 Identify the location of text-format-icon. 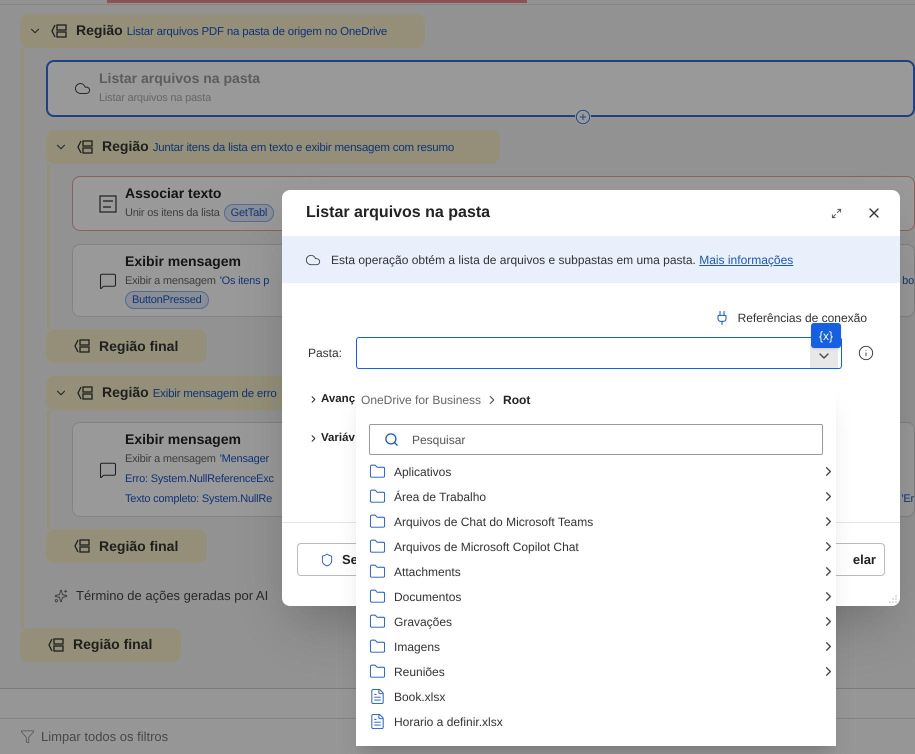
(108, 203).